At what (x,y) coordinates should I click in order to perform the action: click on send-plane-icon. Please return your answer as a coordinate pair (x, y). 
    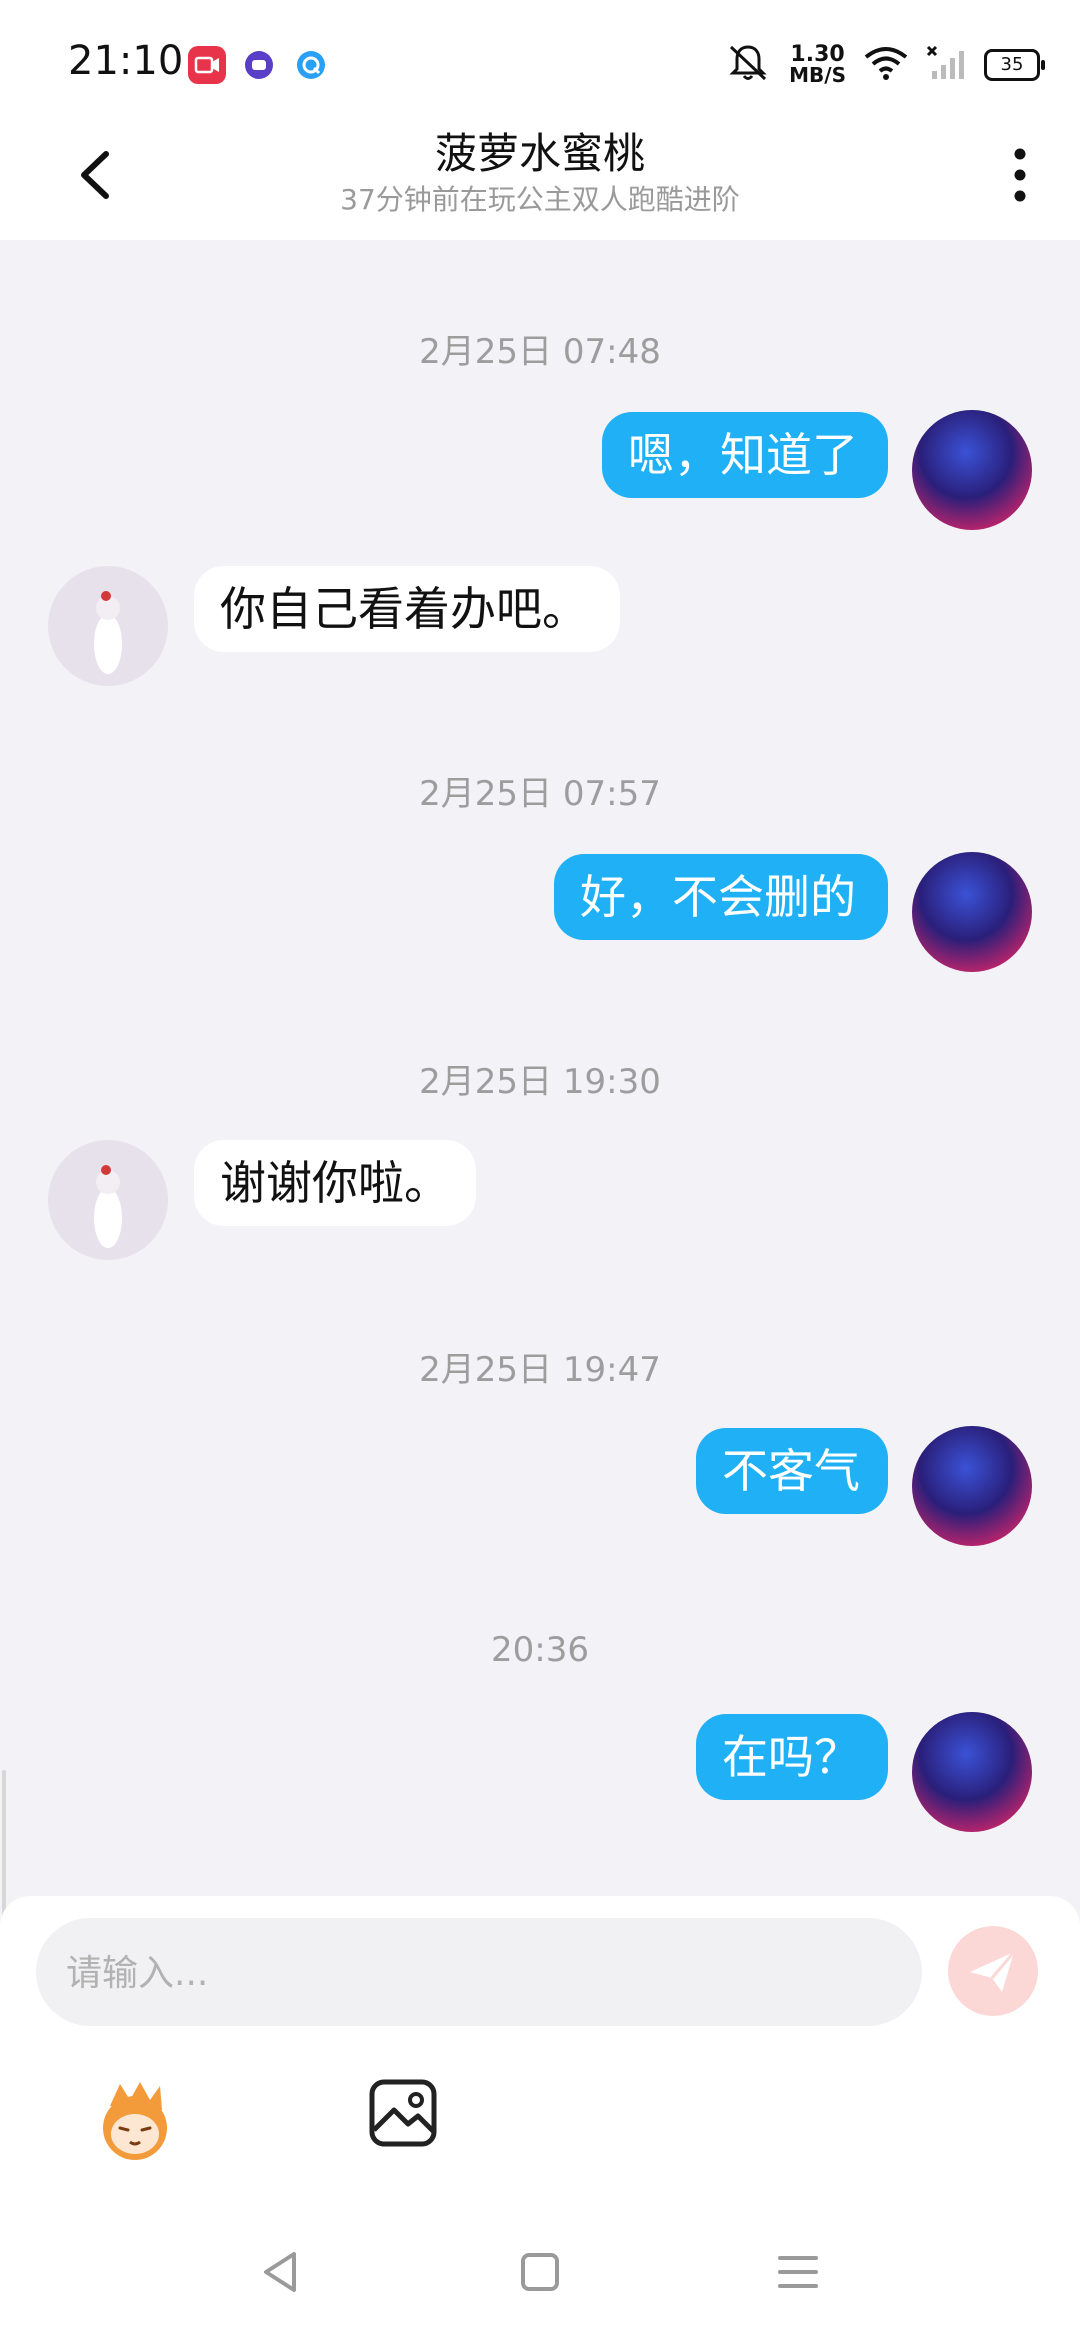
    Looking at the image, I should click on (993, 1971).